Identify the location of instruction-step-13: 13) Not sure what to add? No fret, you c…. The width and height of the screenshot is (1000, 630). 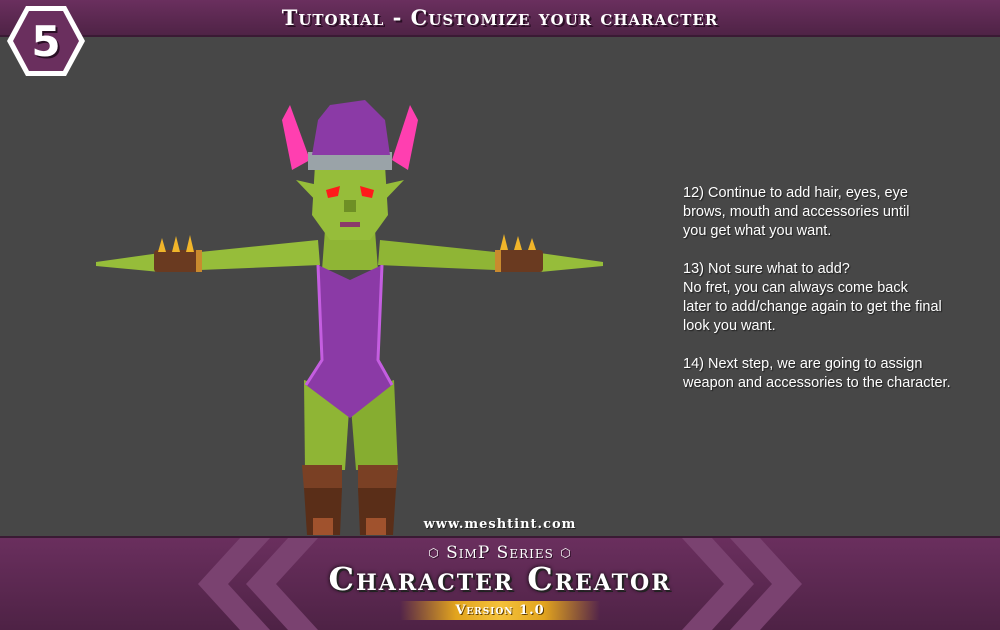
(812, 297).